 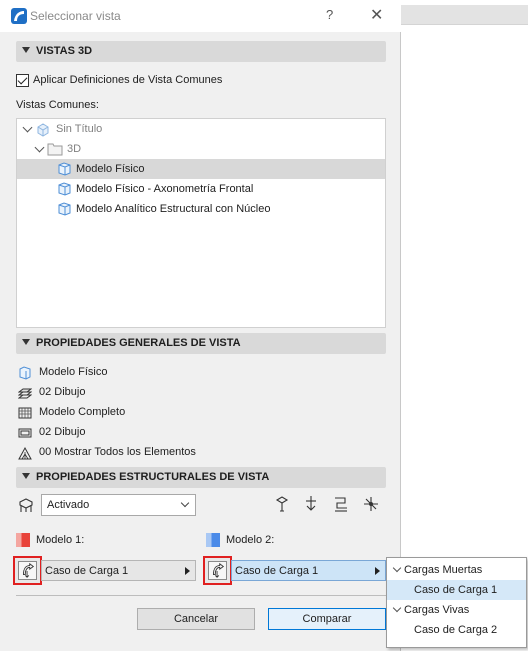 What do you see at coordinates (196, 413) in the screenshot?
I see `prop-row: Modelo Completo` at bounding box center [196, 413].